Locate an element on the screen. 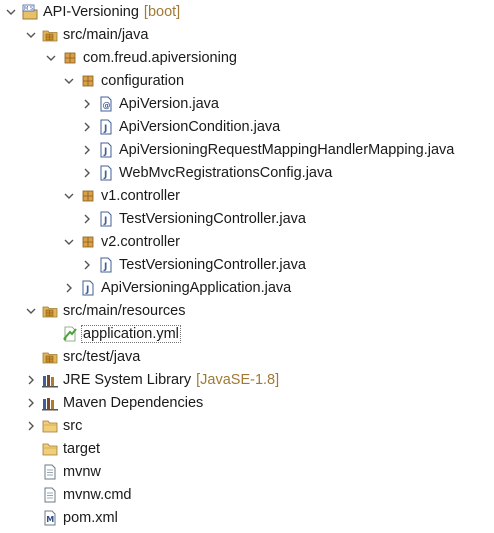 This screenshot has width=494, height=533. tree-item-file-v2-controller: J TestVersioningController.java is located at coordinates (247, 264).